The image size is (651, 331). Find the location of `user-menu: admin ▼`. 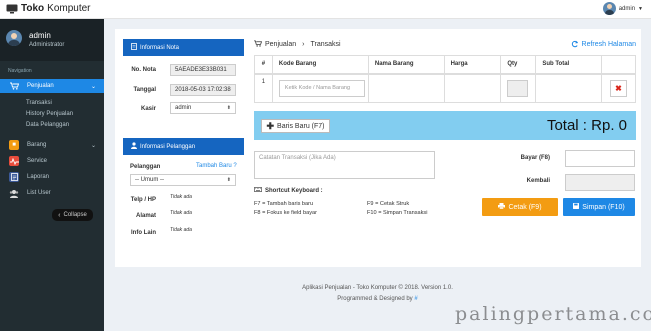

user-menu: admin ▼ is located at coordinates (622, 8).